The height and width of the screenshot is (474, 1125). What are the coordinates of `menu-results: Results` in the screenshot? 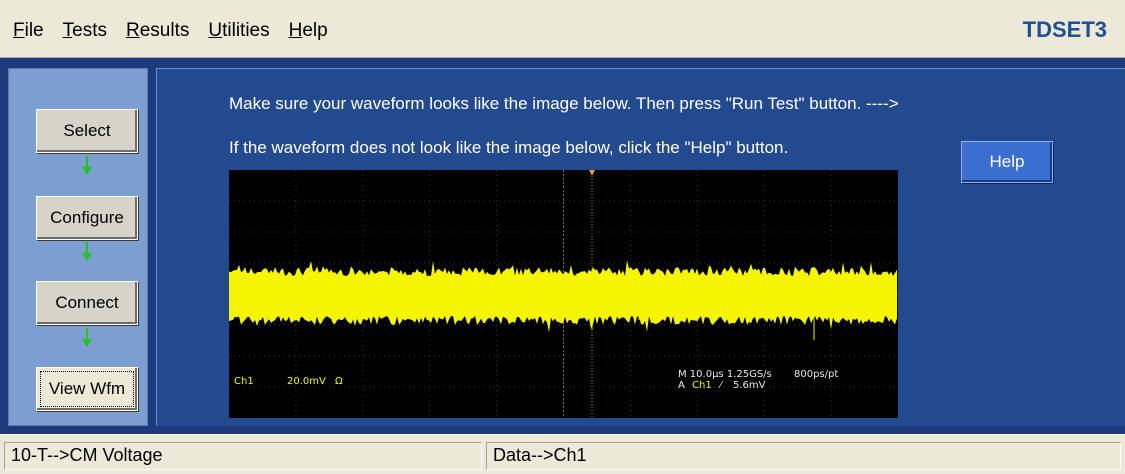 It's located at (157, 31).